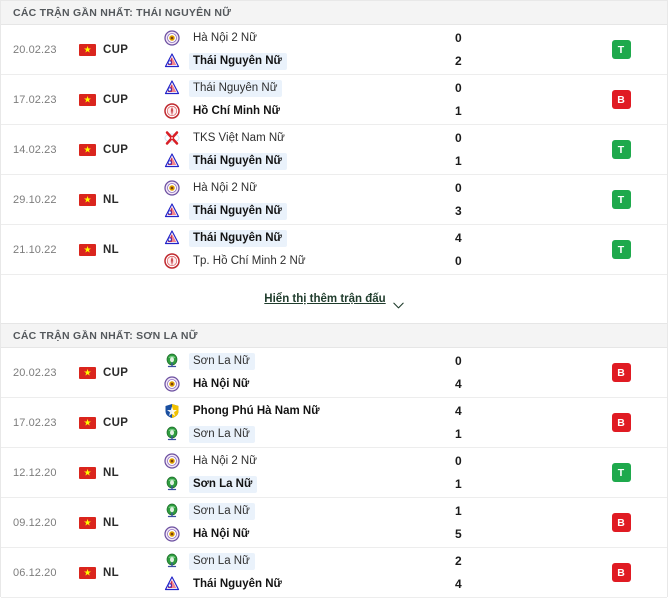 The height and width of the screenshot is (598, 668). I want to click on team-name-home: Sơn La Nữ, so click(222, 511).